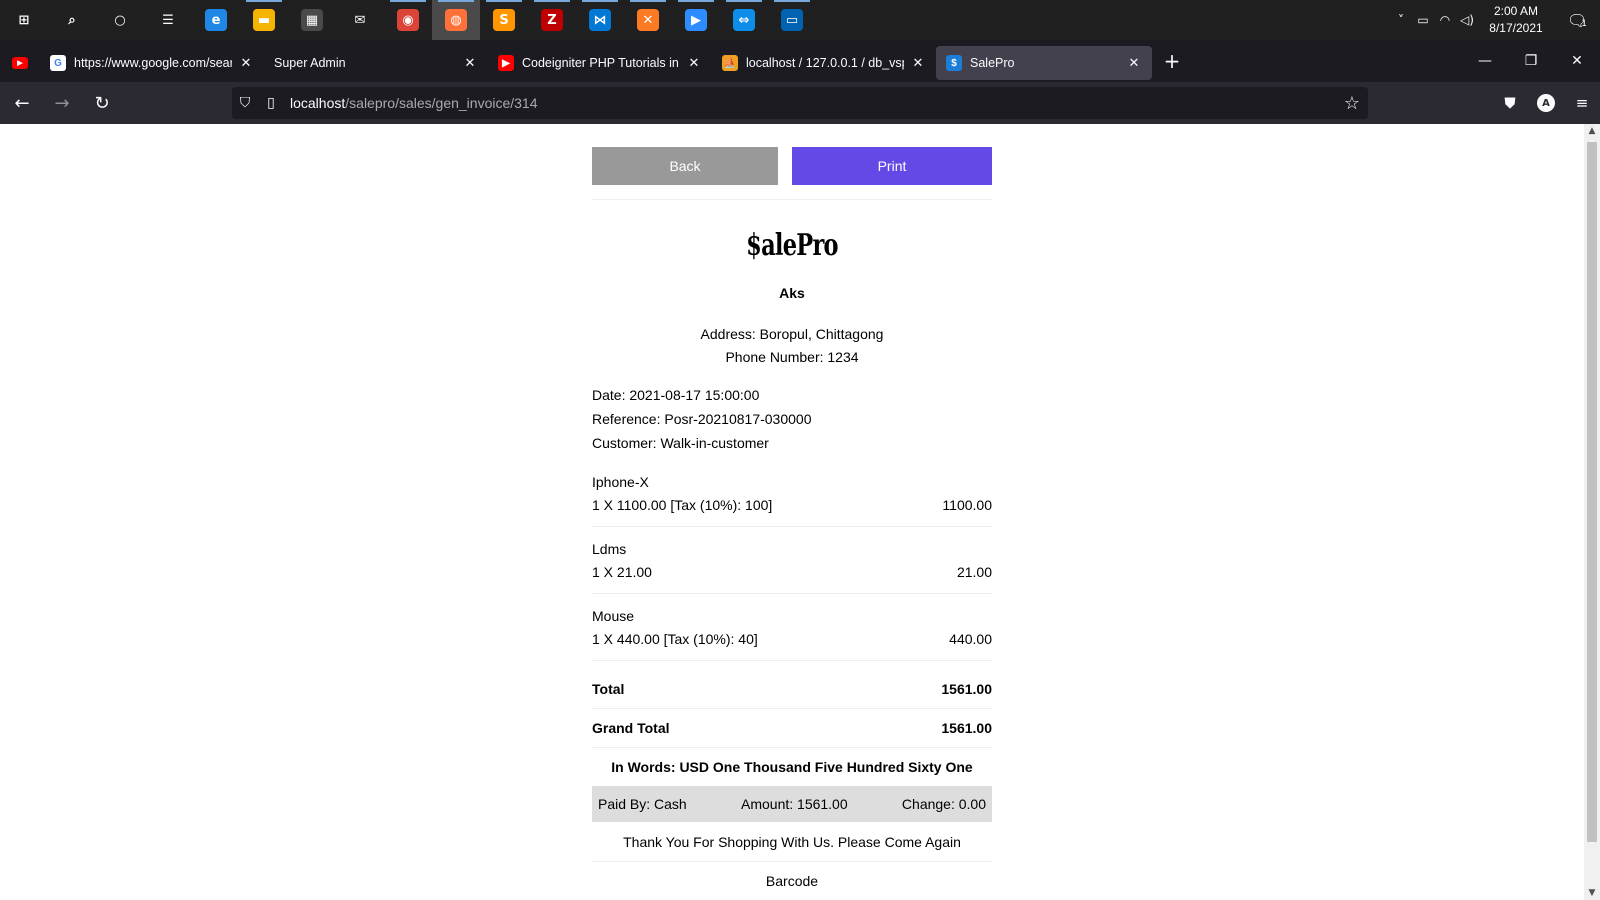 This screenshot has height=900, width=1600. What do you see at coordinates (792, 881) in the screenshot?
I see `barcode-label: Barcode` at bounding box center [792, 881].